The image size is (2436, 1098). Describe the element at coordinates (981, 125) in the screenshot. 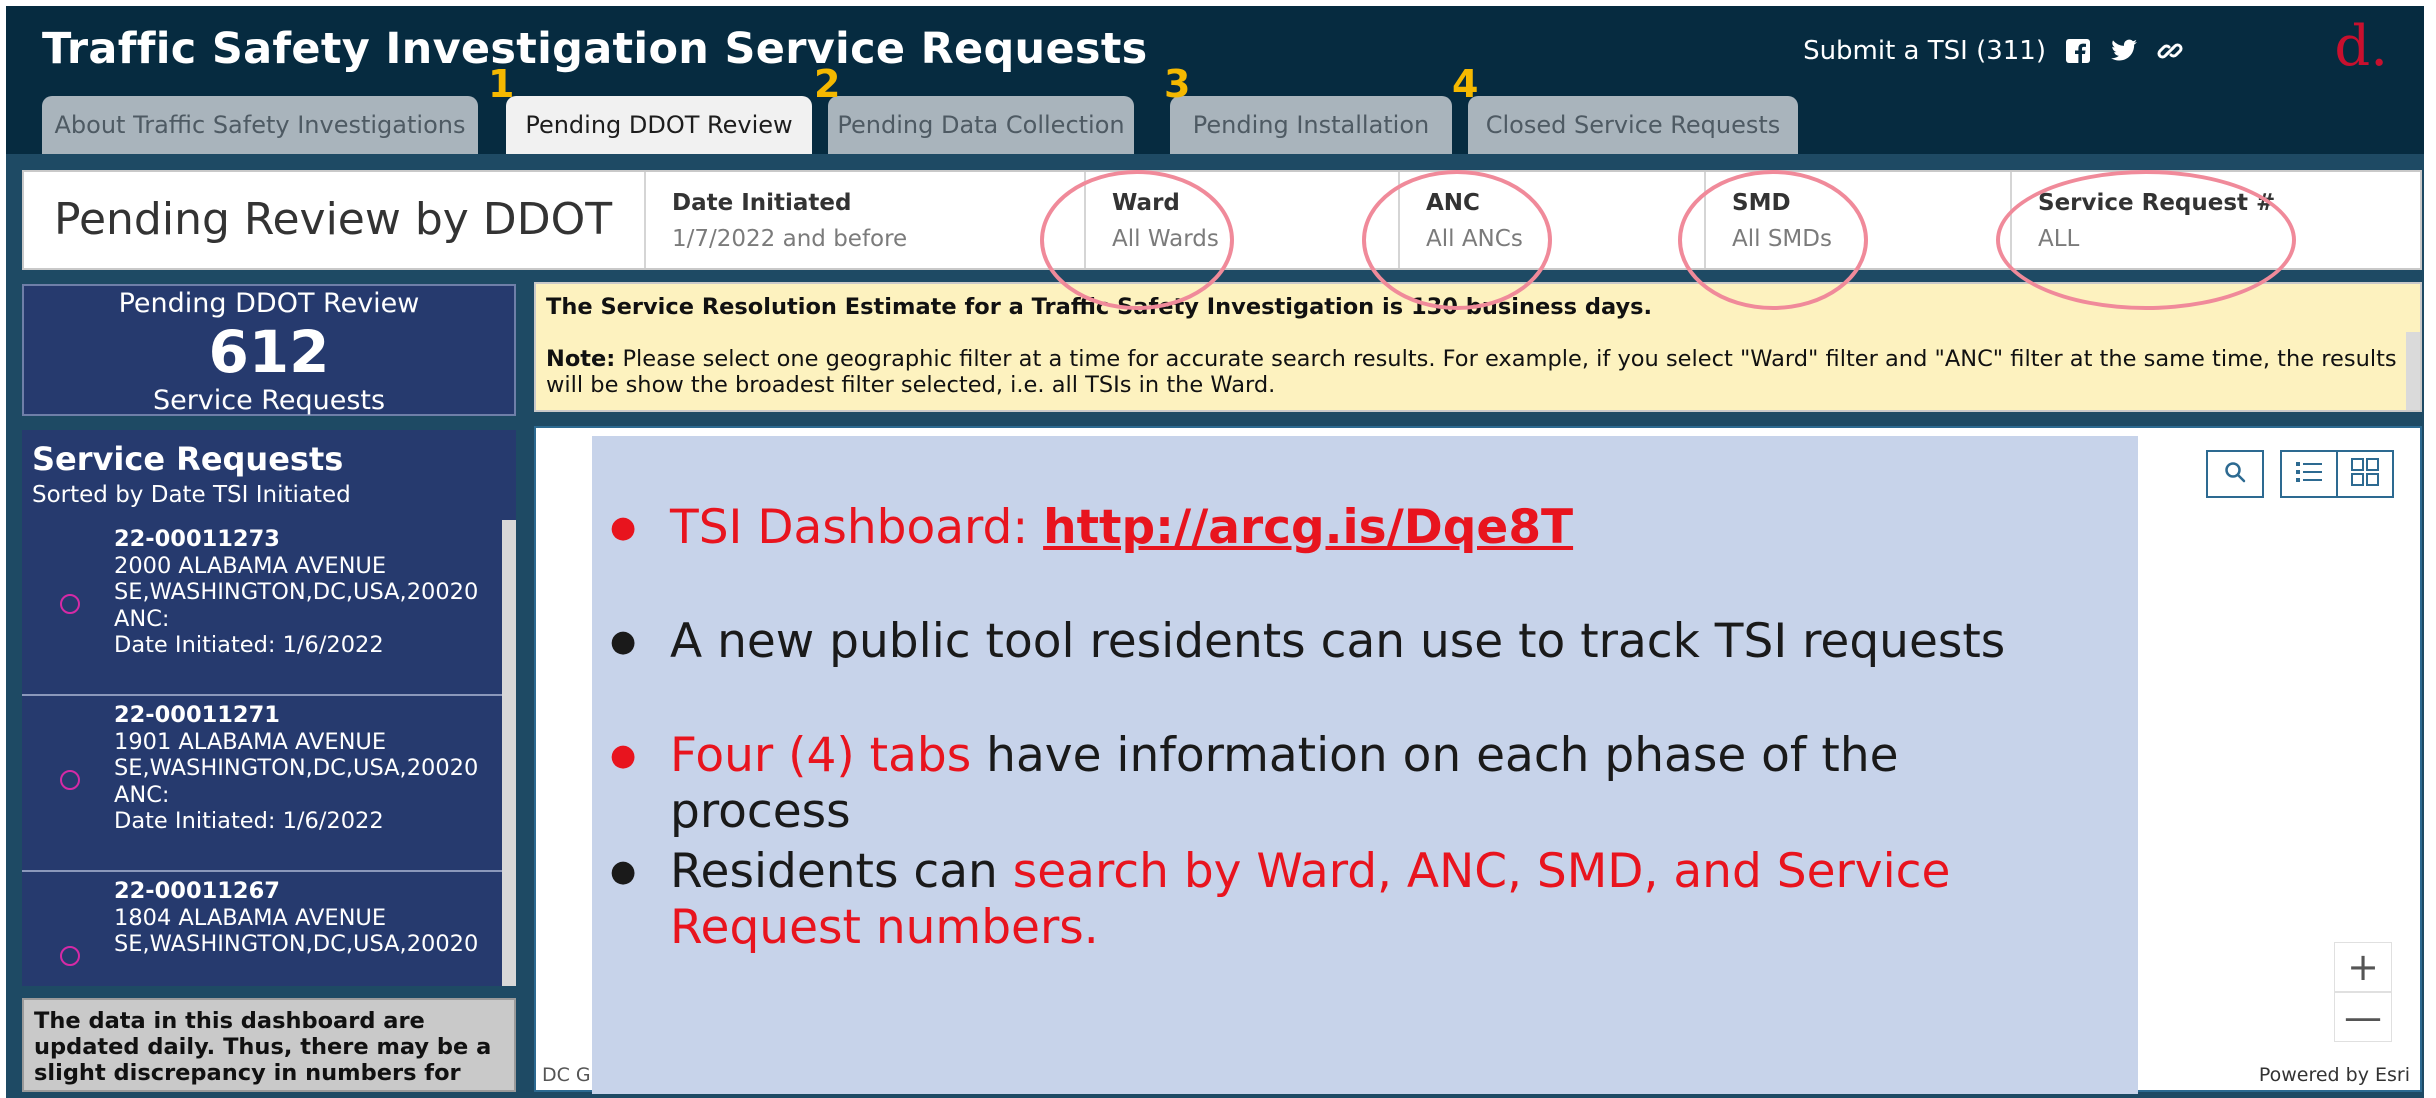

I see `tab-pending-data-collection: Pending Data Collection` at that location.